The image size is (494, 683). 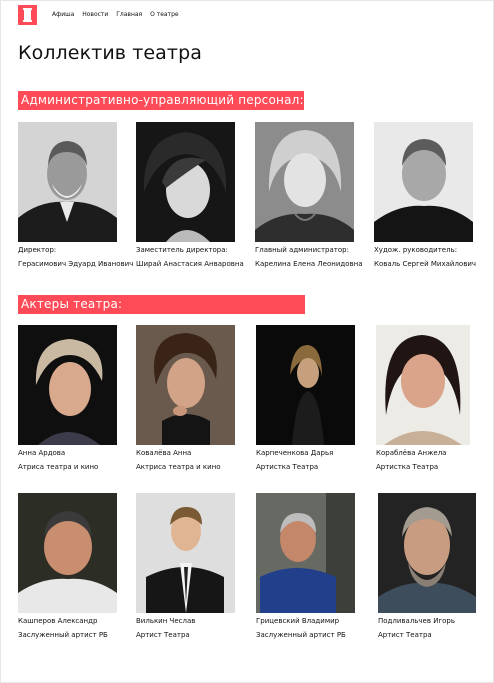 I want to click on actor-card: Кораблёва Анжела Артистка Театра, so click(x=431, y=399).